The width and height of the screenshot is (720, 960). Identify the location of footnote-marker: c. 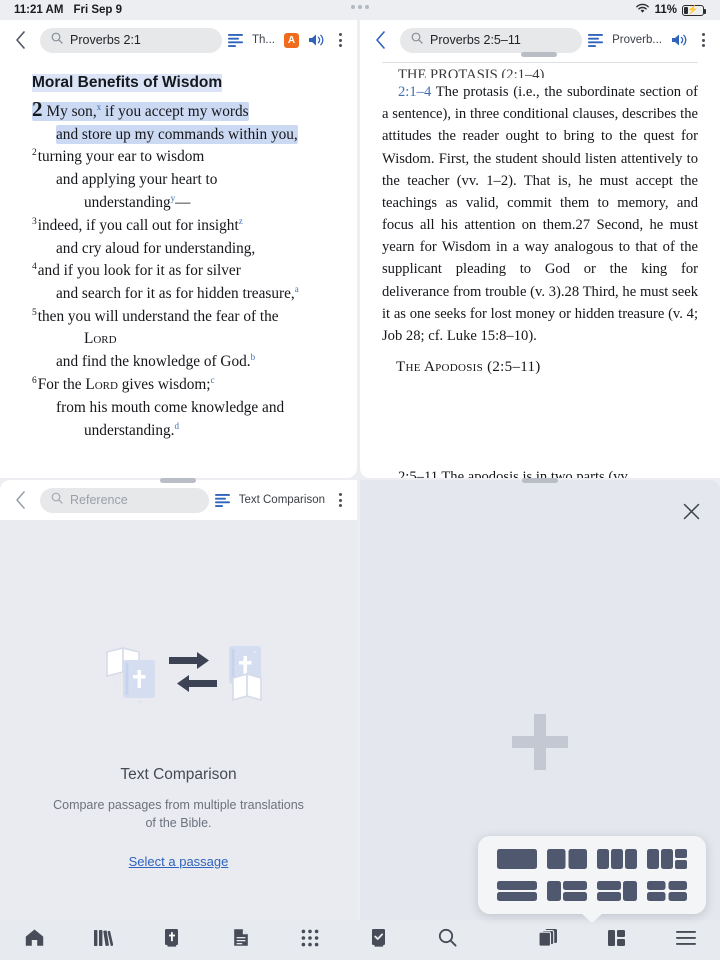
(213, 380).